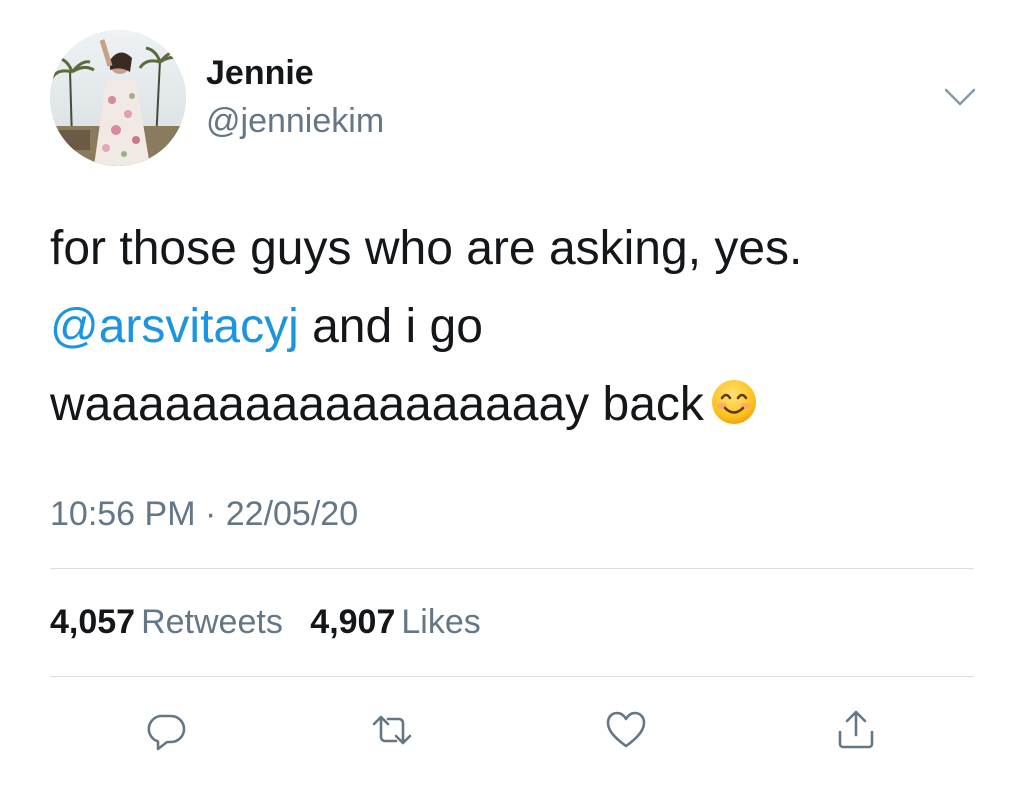  I want to click on avatar, so click(118, 98).